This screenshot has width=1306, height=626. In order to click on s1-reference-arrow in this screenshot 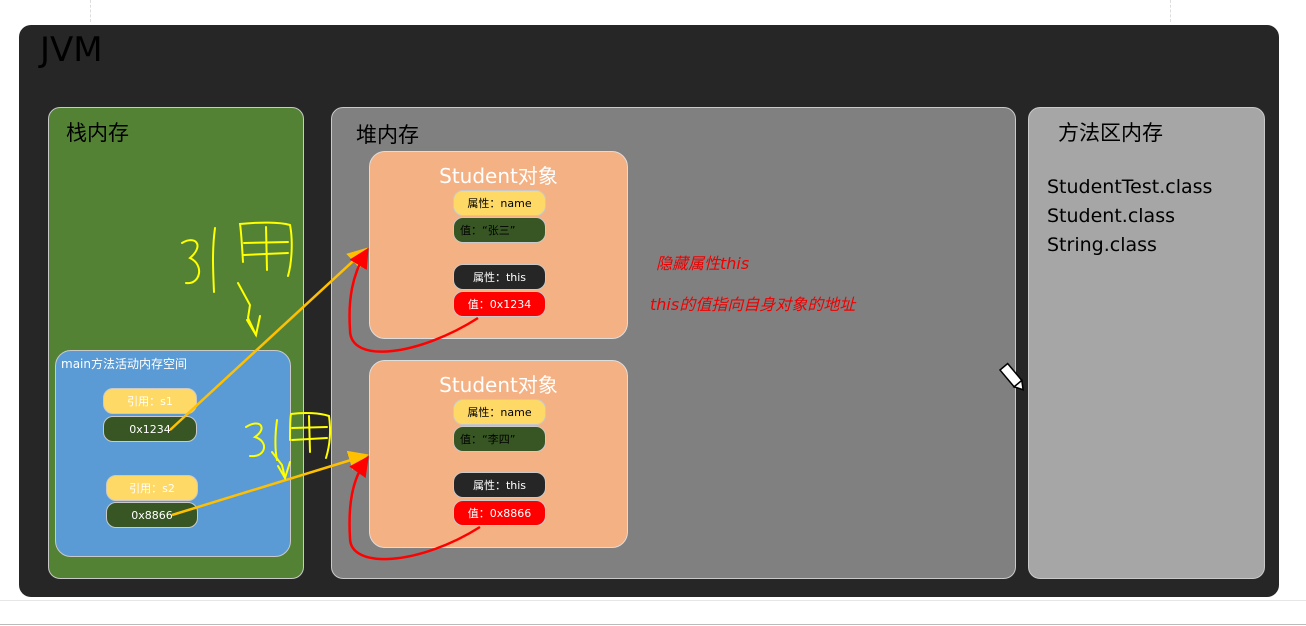, I will do `click(268, 339)`.